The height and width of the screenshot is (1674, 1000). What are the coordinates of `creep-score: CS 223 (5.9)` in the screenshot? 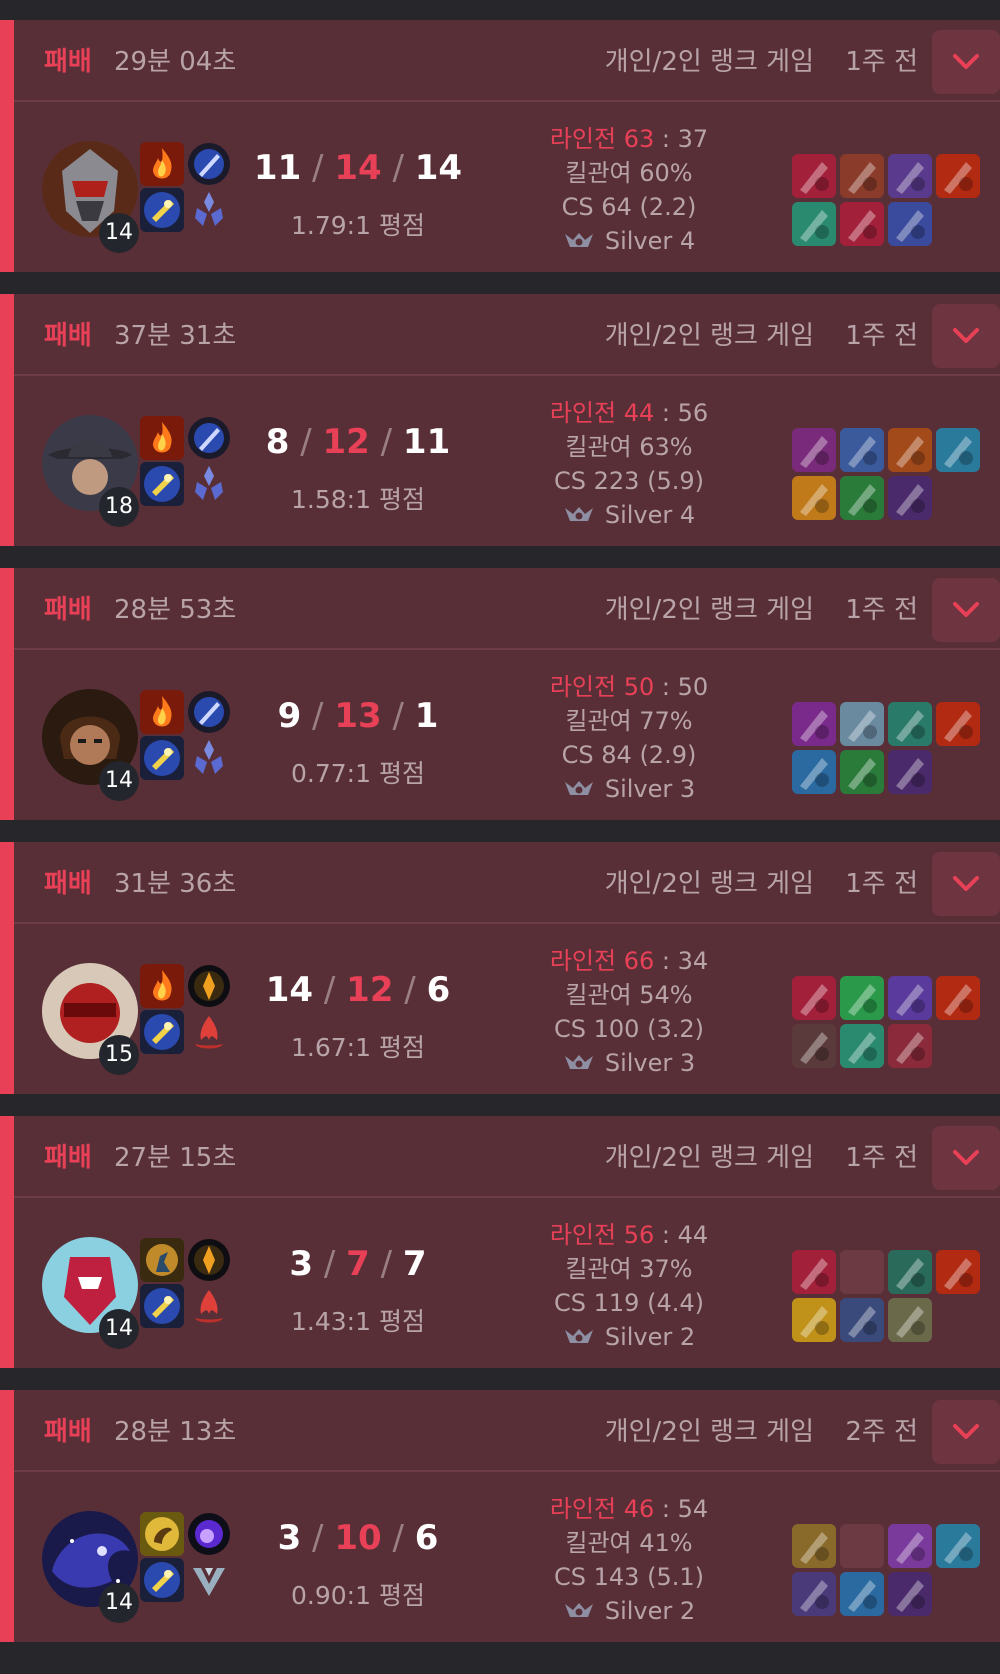 It's located at (629, 481).